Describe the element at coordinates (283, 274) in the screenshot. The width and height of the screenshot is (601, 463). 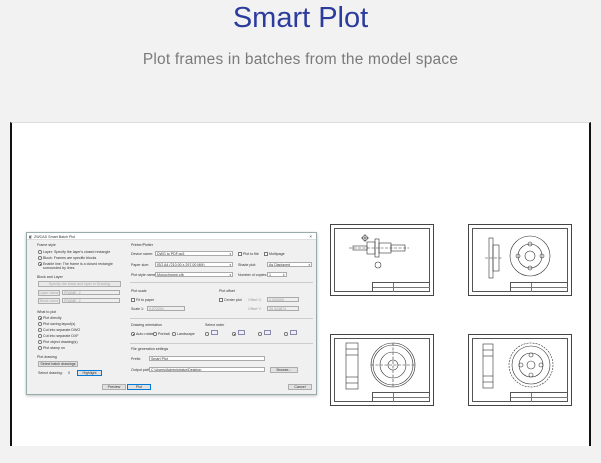
I see `spin-icon: ⇕` at that location.